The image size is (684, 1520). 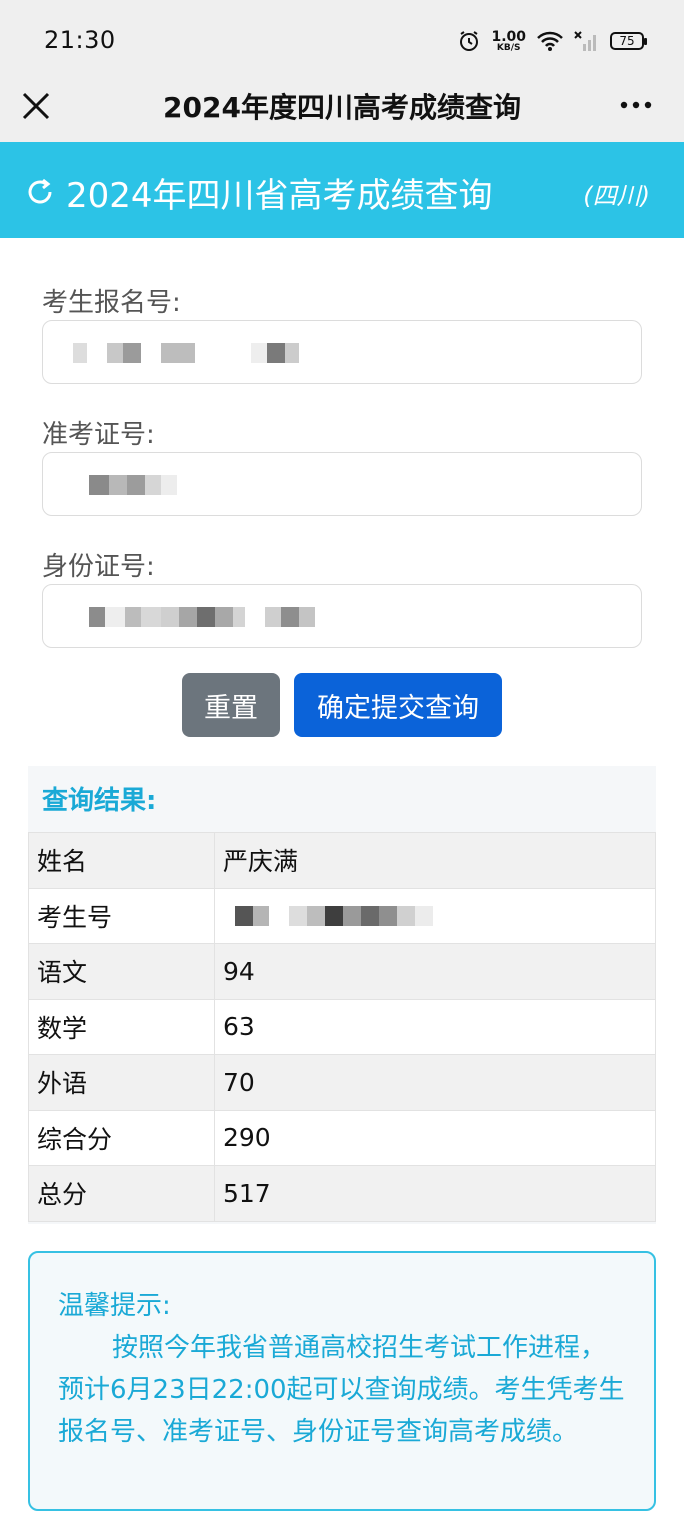 I want to click on table-row: 语文 94, so click(x=342, y=971).